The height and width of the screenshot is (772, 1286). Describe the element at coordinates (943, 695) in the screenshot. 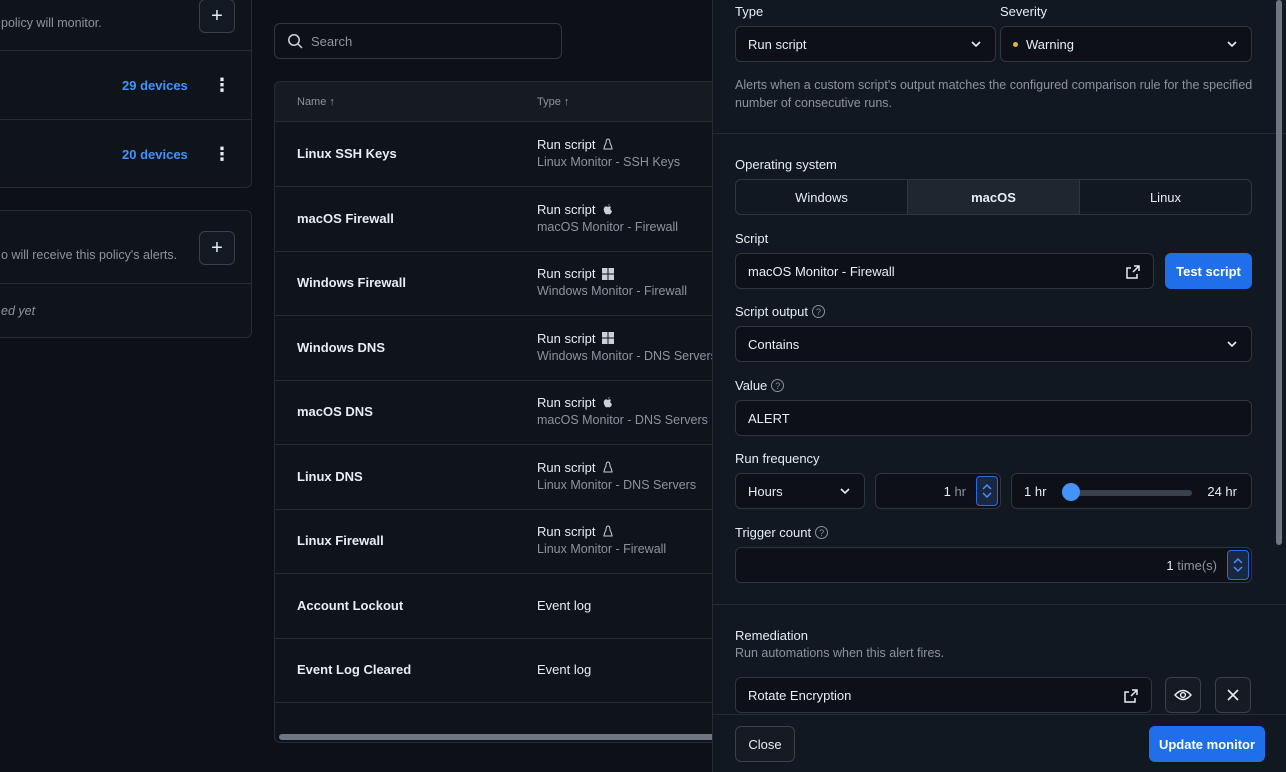

I see `remediation-item: Rotate Encryption` at that location.